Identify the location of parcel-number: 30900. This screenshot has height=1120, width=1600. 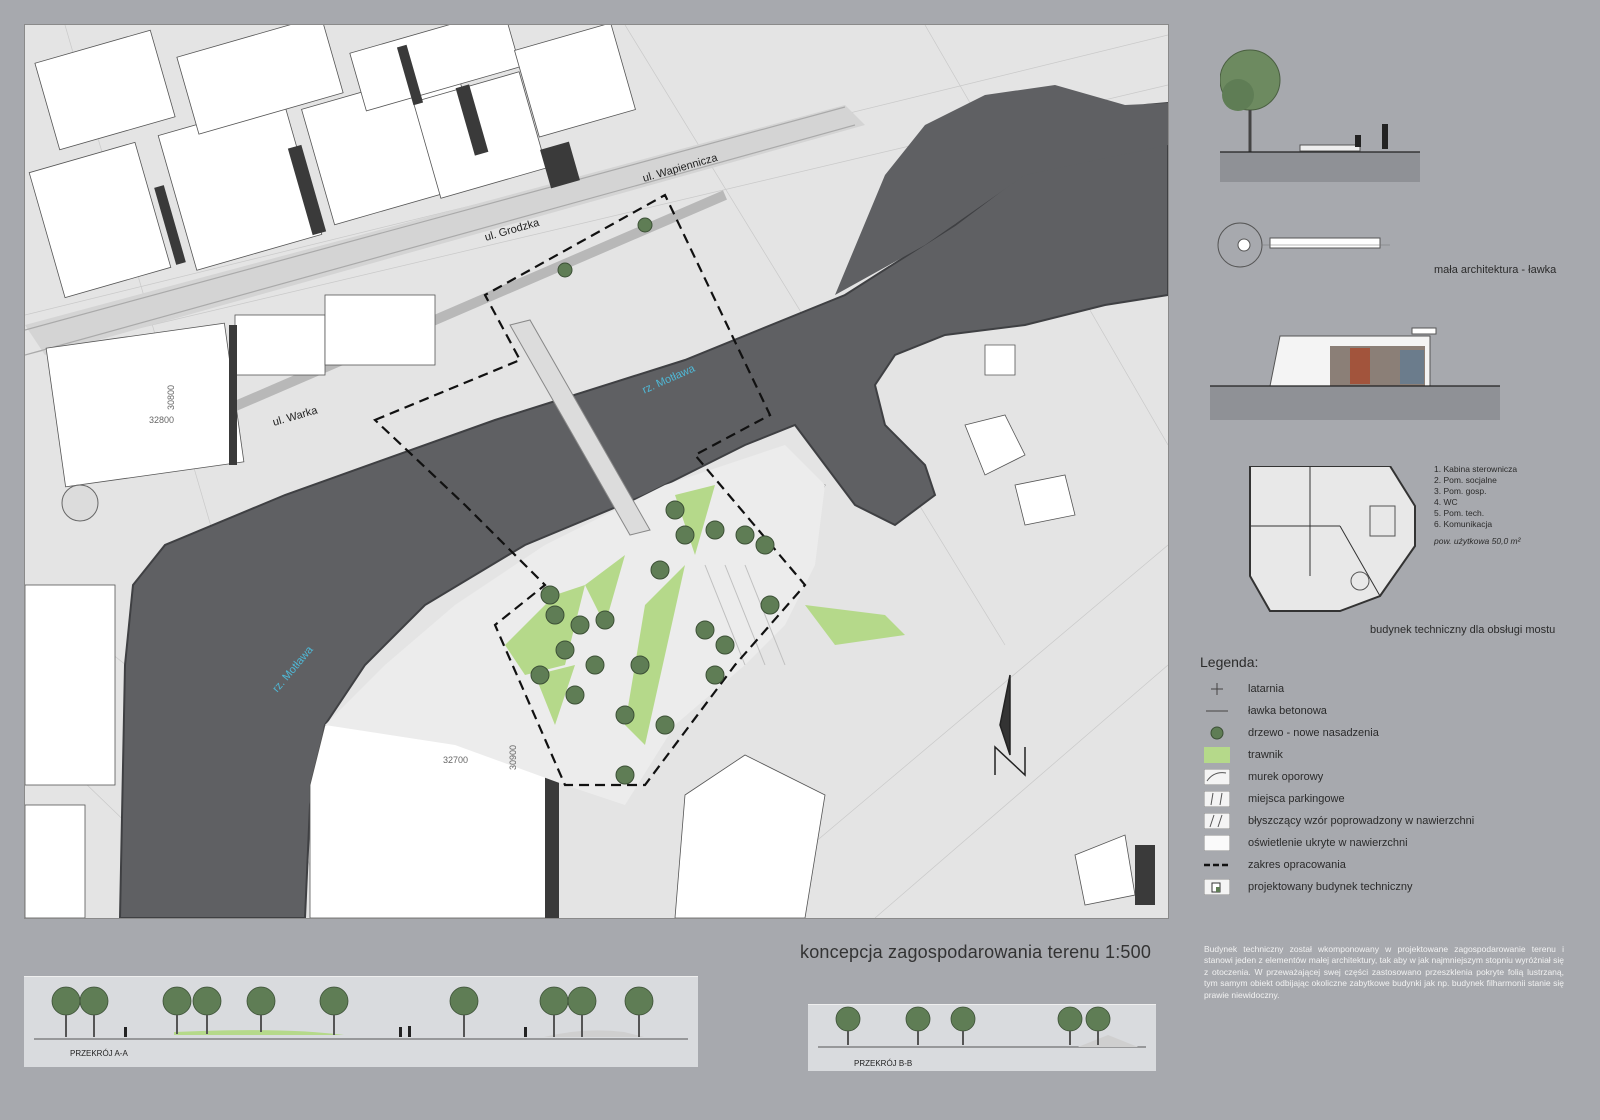
(513, 757).